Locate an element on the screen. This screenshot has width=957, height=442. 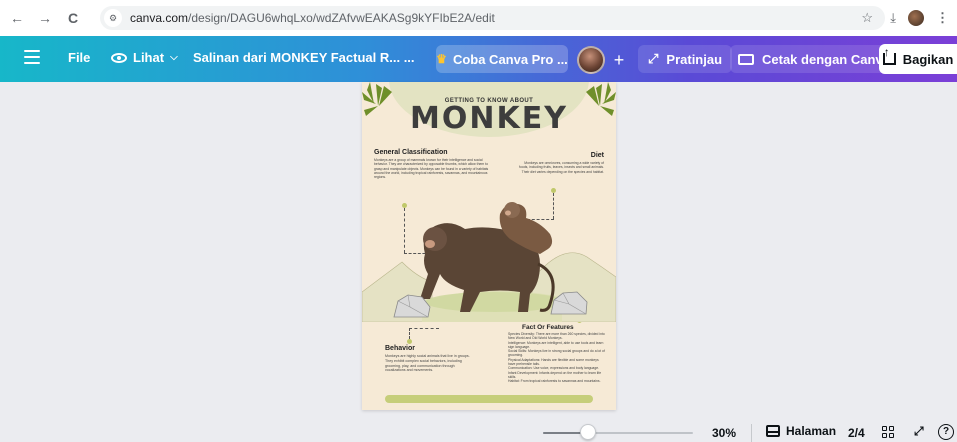
hamburger-menu-icon is located at coordinates (32, 57).